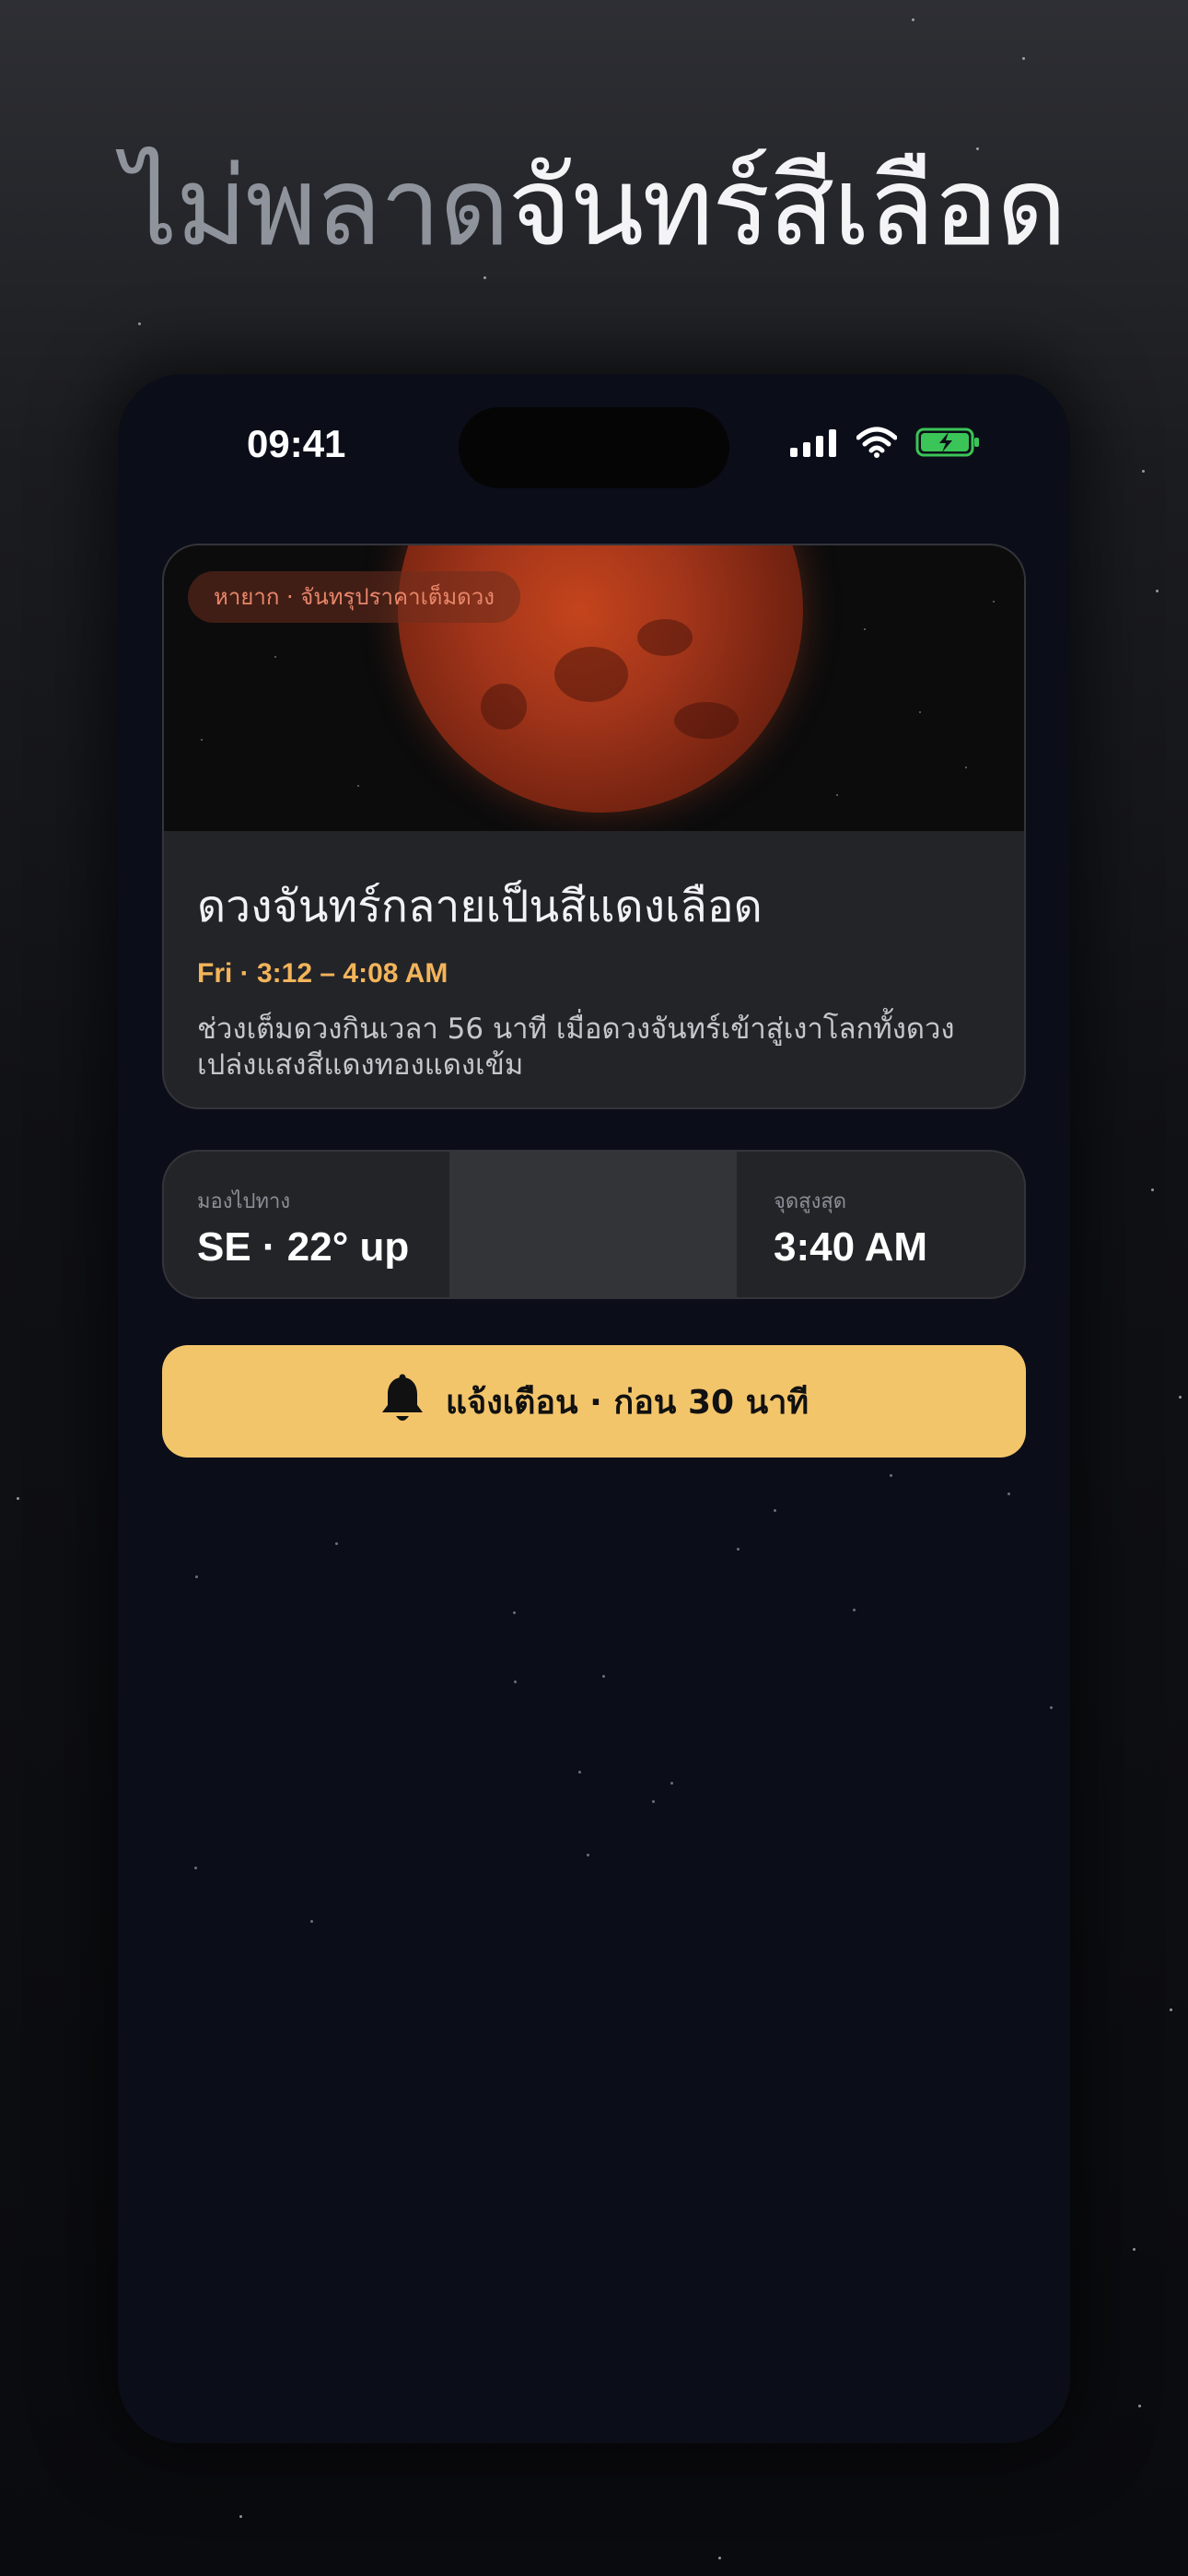  I want to click on headline-muted-text: ไม่พลาด, so click(315, 206).